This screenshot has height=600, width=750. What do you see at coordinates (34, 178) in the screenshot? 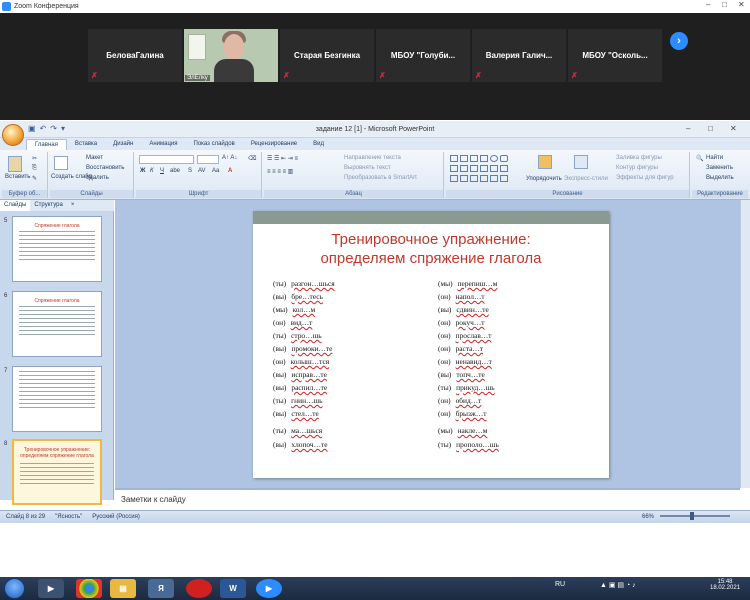
I see `format-painter-icon: ✎` at bounding box center [34, 178].